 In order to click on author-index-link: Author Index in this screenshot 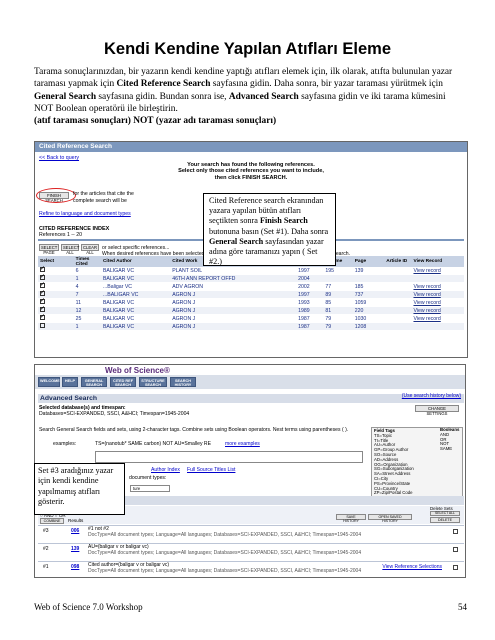, I will do `click(165, 470)`.